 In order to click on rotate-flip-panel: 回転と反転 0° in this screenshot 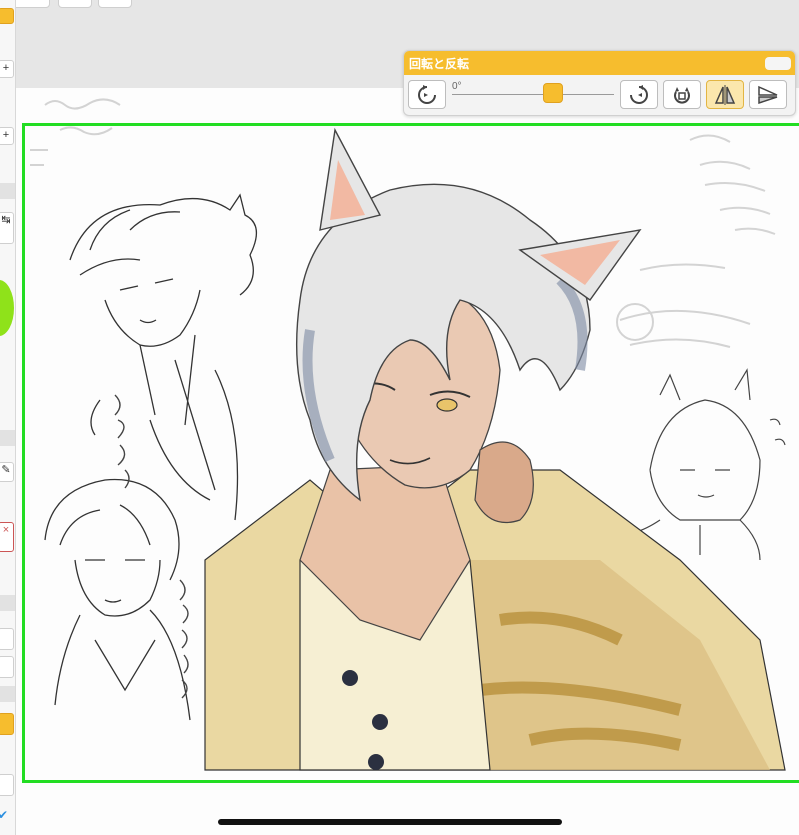, I will do `click(599, 83)`.